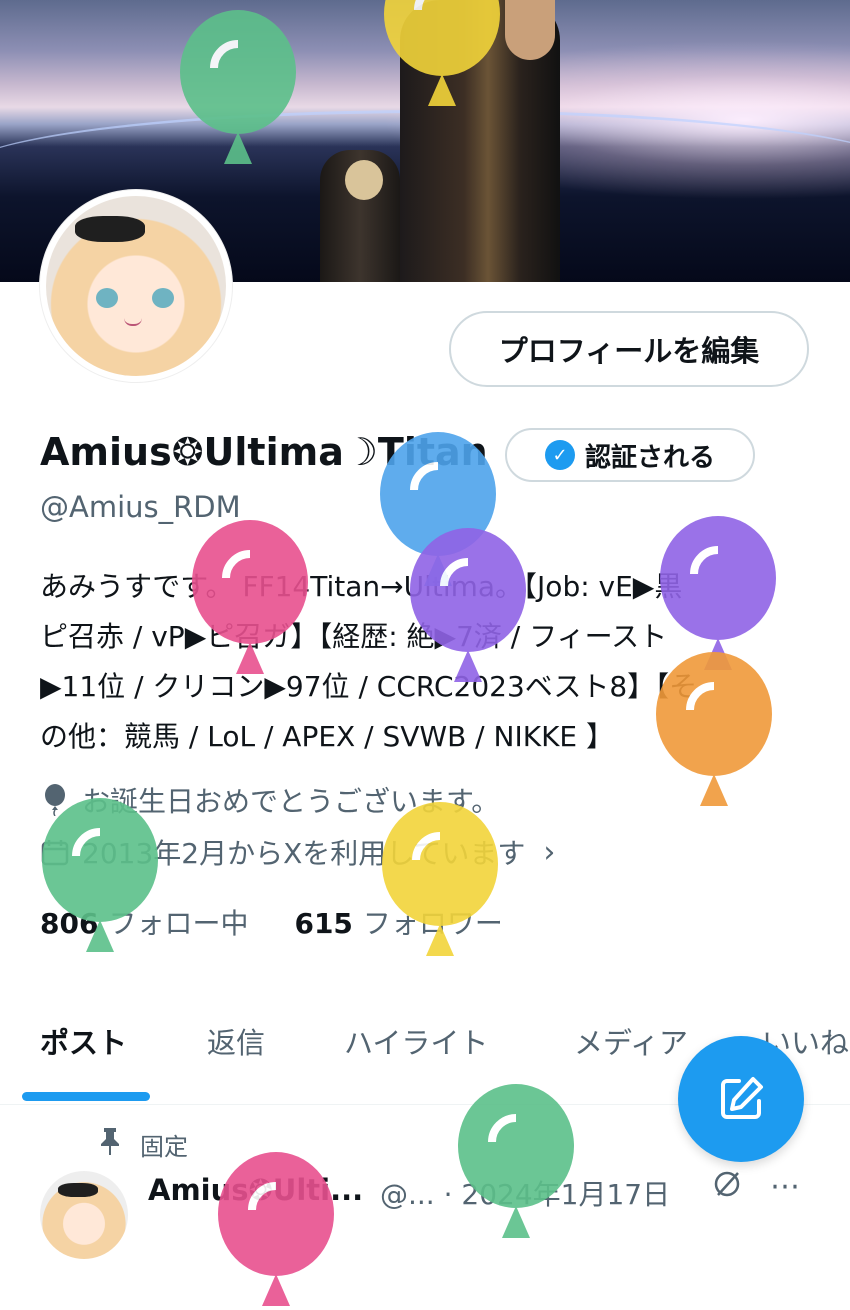  I want to click on follow-stats: 806 フォロー中 615 フォロワー, so click(271, 922).